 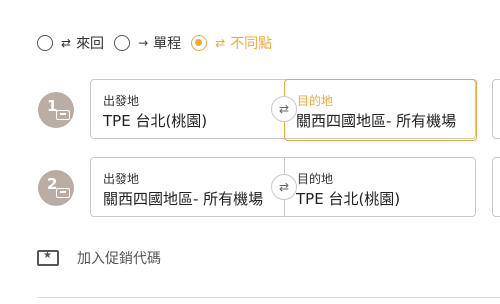 I want to click on origin-value: TPE 台北(桃園), so click(x=155, y=121).